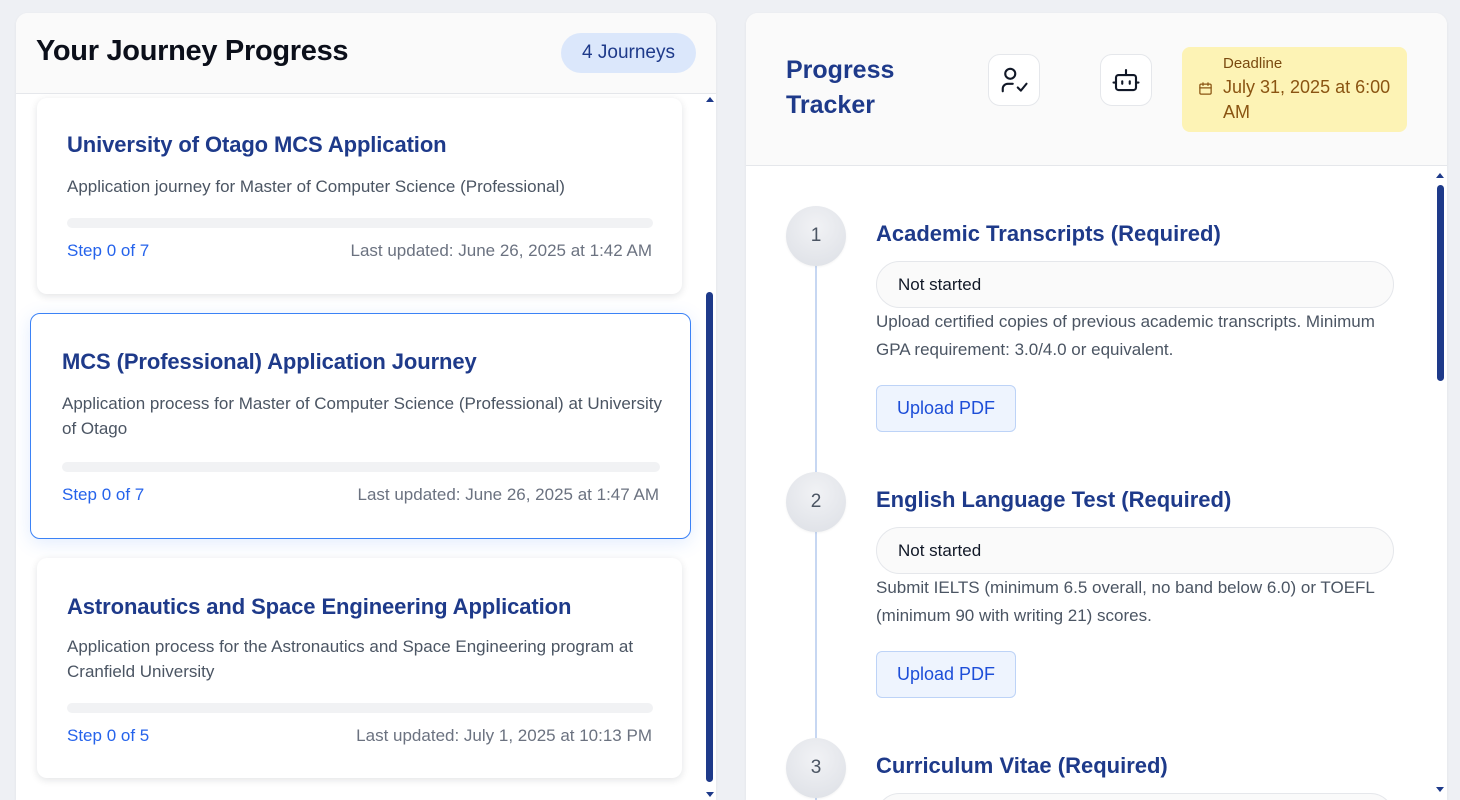 This screenshot has width=1460, height=800. What do you see at coordinates (1054, 499) in the screenshot?
I see `step-title: English Language Test (Required)` at bounding box center [1054, 499].